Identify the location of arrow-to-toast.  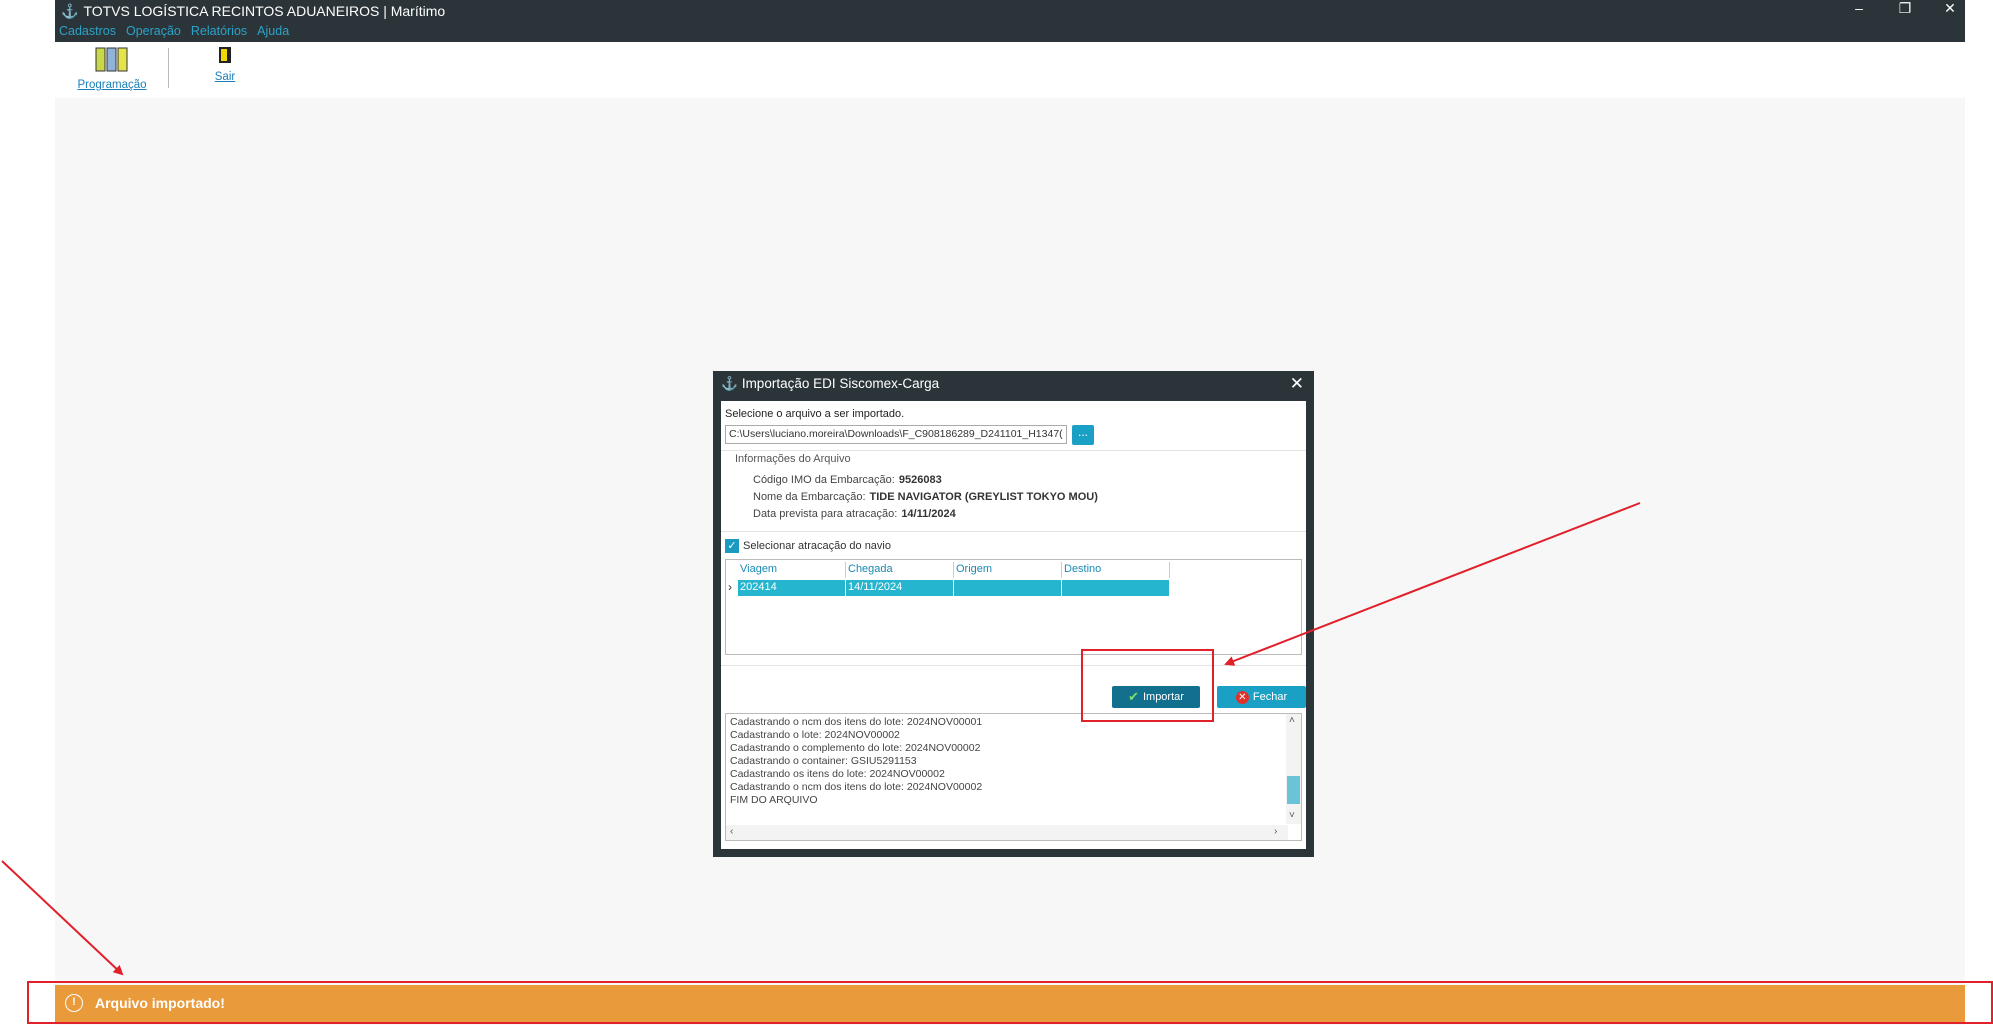
(62, 918).